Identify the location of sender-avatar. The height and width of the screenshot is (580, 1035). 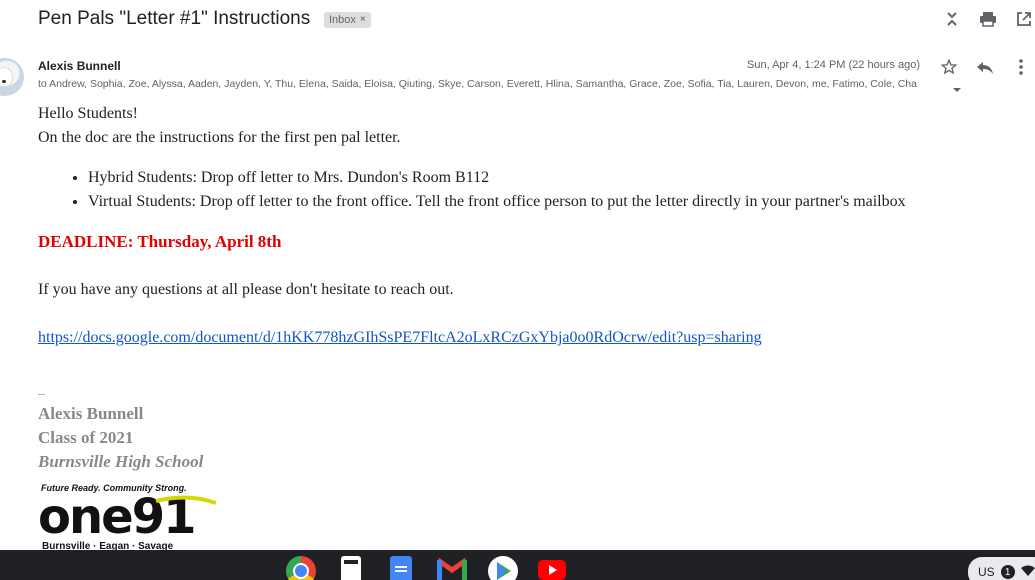
(12, 77).